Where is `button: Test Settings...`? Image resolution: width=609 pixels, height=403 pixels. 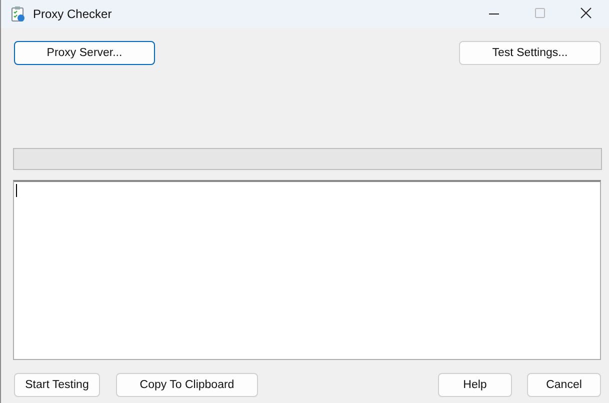
button: Test Settings... is located at coordinates (530, 53).